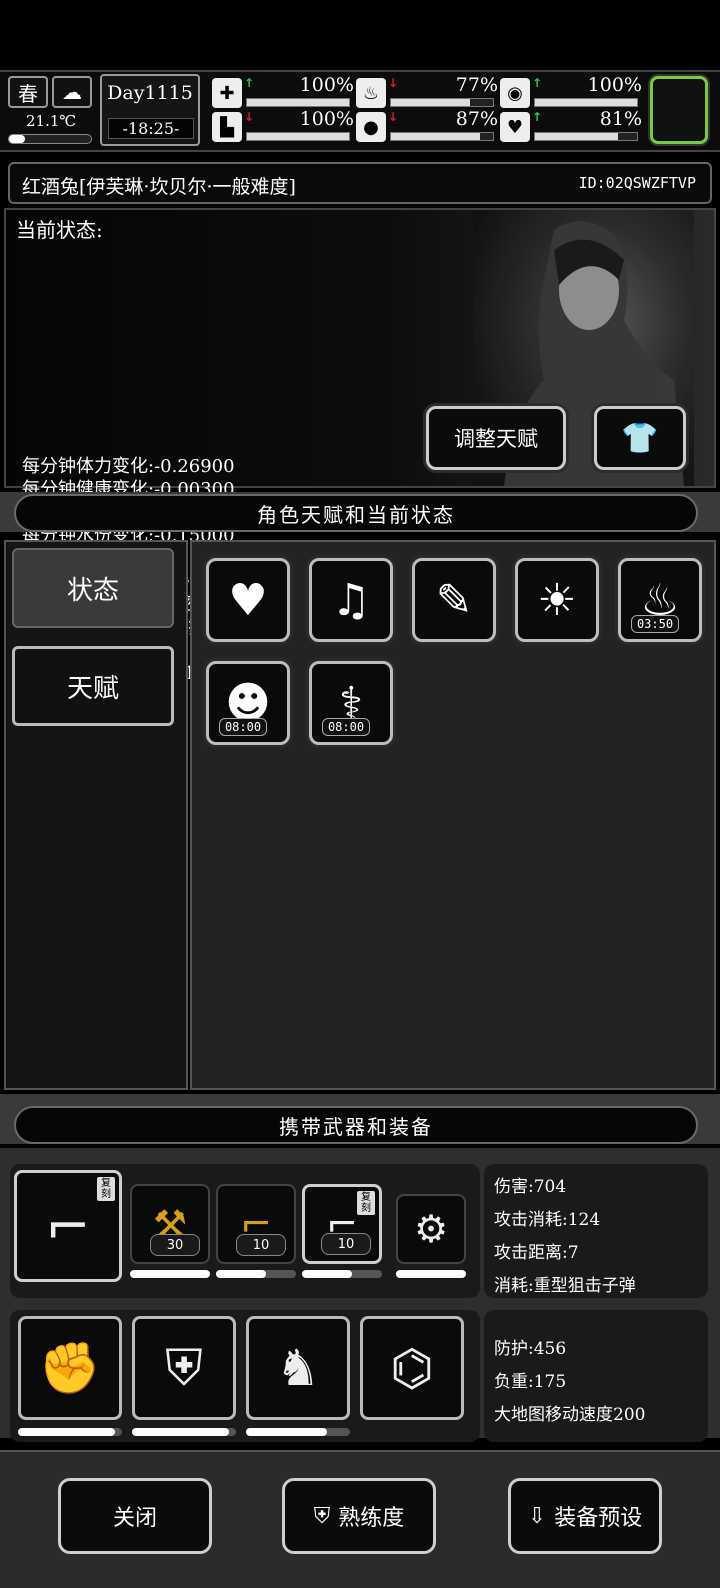 Image resolution: width=720 pixels, height=1588 pixels. What do you see at coordinates (351, 703) in the screenshot?
I see `effect-slot: ⚕ 08:00` at bounding box center [351, 703].